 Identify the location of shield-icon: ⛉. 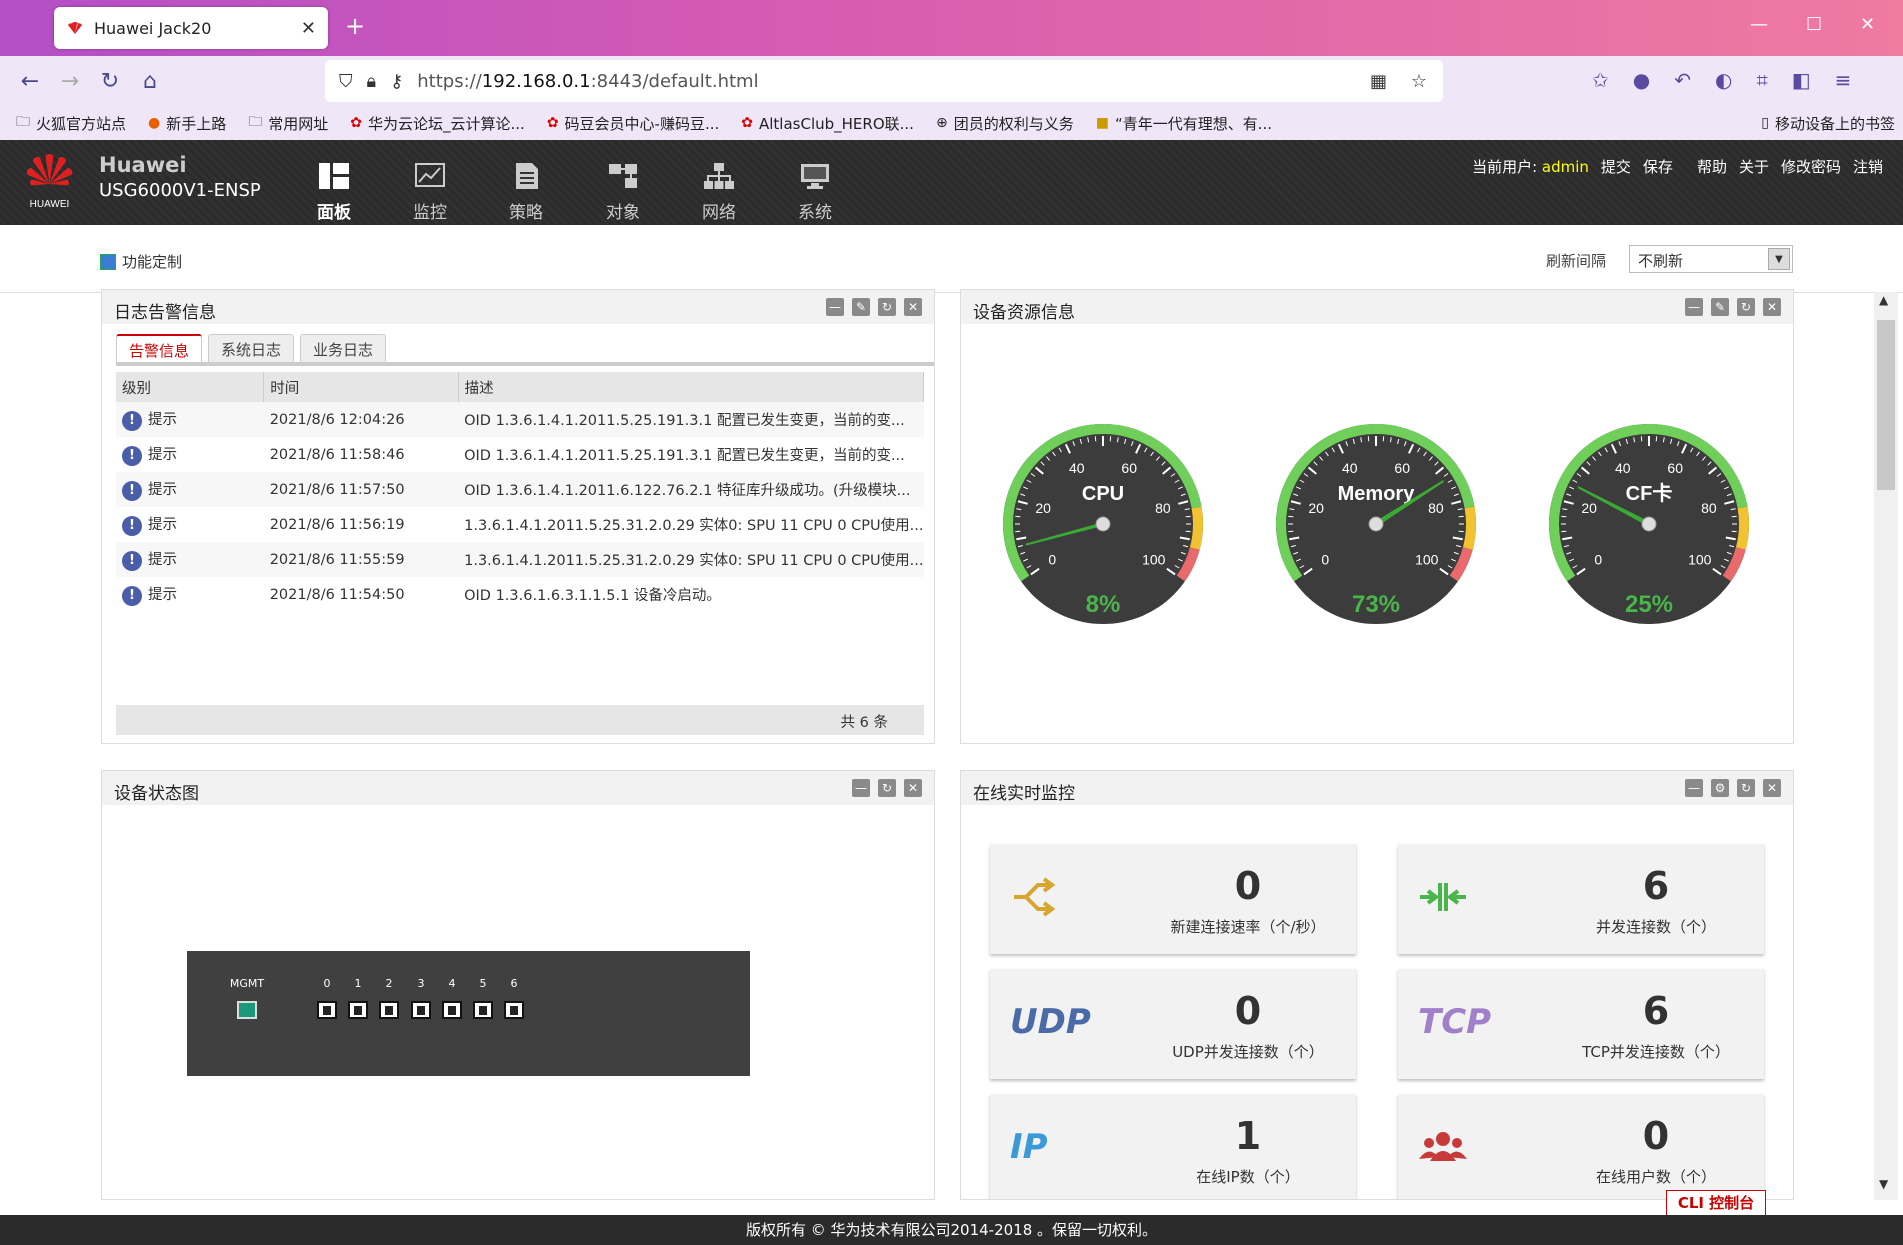
(346, 81).